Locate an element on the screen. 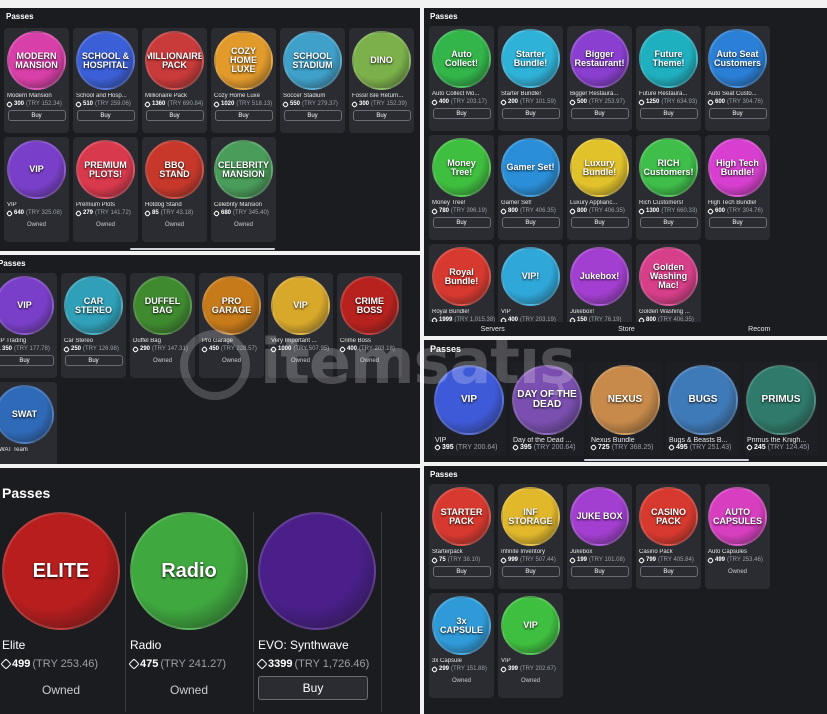  pass-thumbnail: Royal Bundle! is located at coordinates (461, 276).